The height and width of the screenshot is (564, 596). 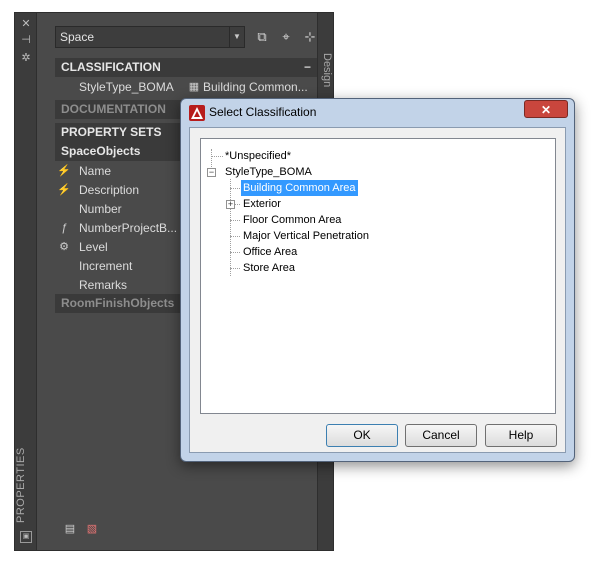 I want to click on object-type-select: Space ▼, so click(x=150, y=37).